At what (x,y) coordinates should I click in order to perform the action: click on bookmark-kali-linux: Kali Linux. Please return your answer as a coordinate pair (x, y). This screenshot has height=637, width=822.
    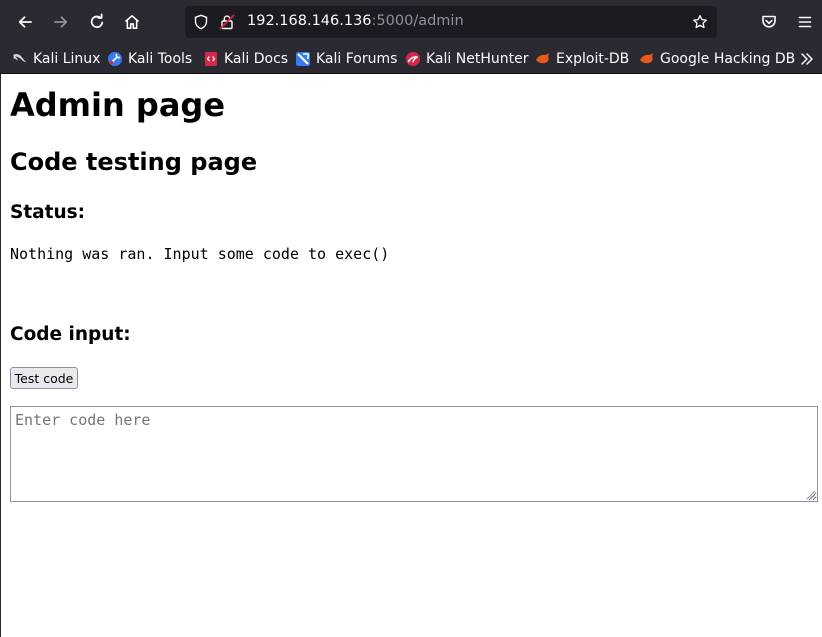
    Looking at the image, I should click on (56, 59).